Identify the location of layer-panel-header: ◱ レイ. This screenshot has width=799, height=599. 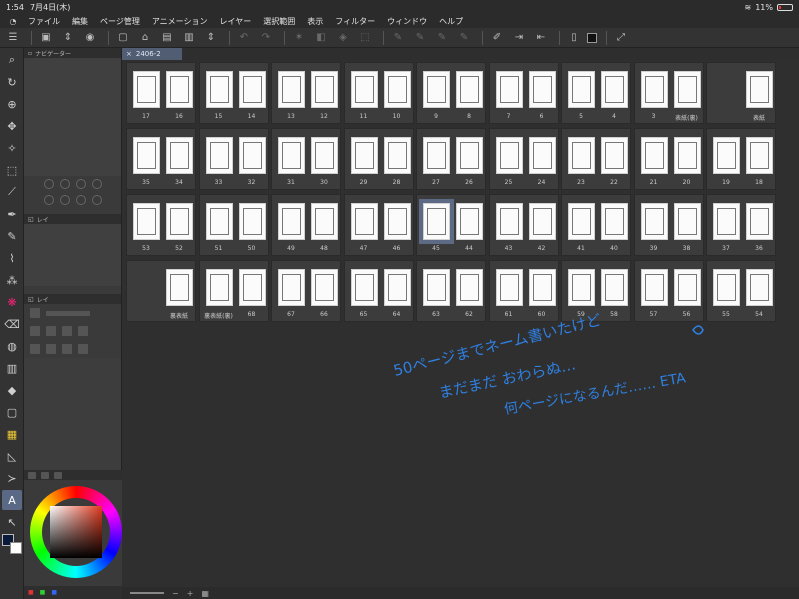
(72, 299).